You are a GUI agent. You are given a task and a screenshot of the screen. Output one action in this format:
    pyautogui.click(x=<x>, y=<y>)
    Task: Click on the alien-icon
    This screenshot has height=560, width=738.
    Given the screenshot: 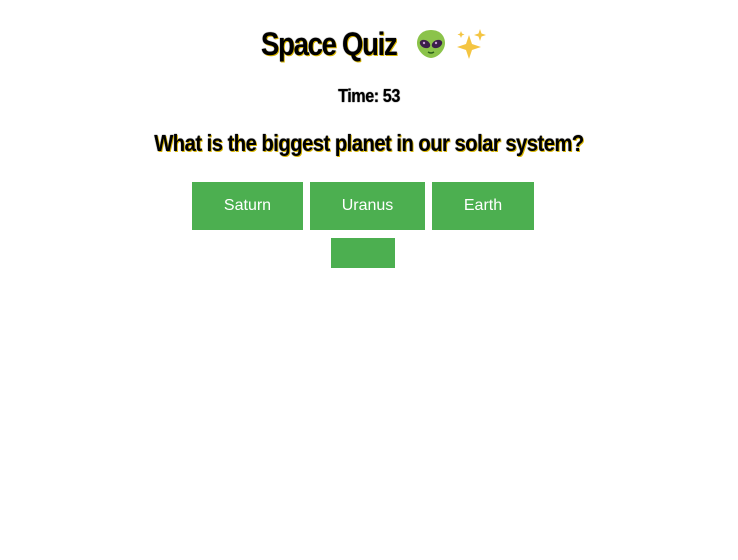 What is the action you would take?
    pyautogui.click(x=431, y=44)
    